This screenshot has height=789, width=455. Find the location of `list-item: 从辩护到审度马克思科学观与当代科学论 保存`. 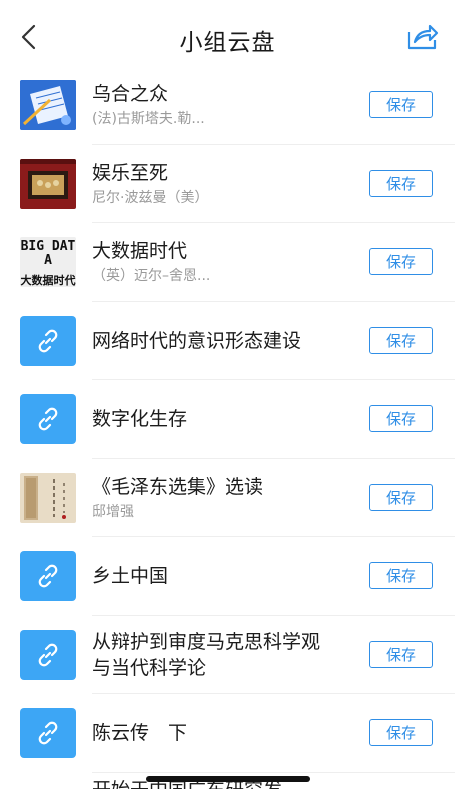

list-item: 从辩护到审度马克思科学观与当代科学论 保存 is located at coordinates (227, 655).